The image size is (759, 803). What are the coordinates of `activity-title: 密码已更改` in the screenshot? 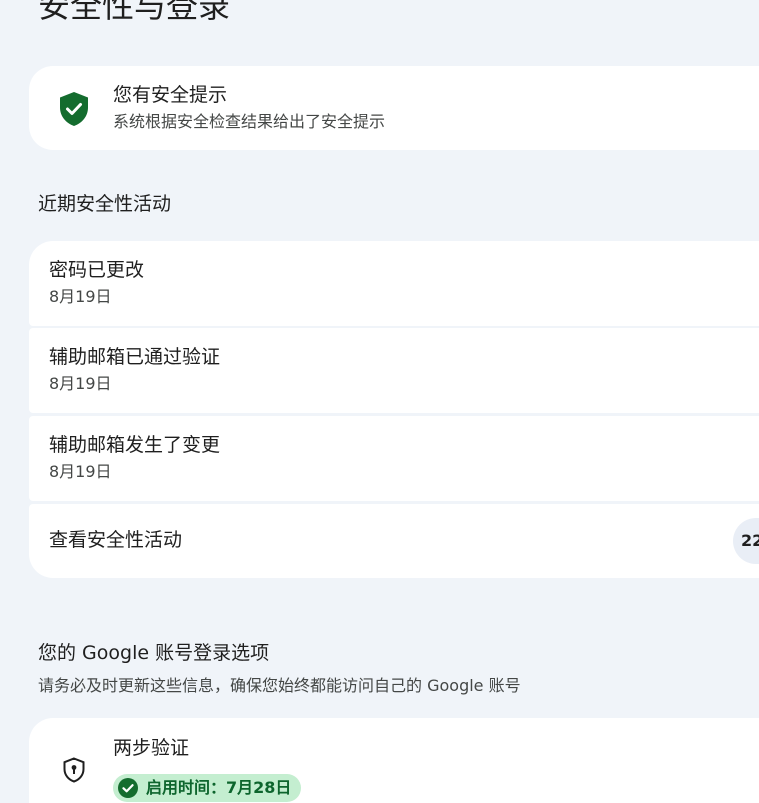 It's located at (97, 270).